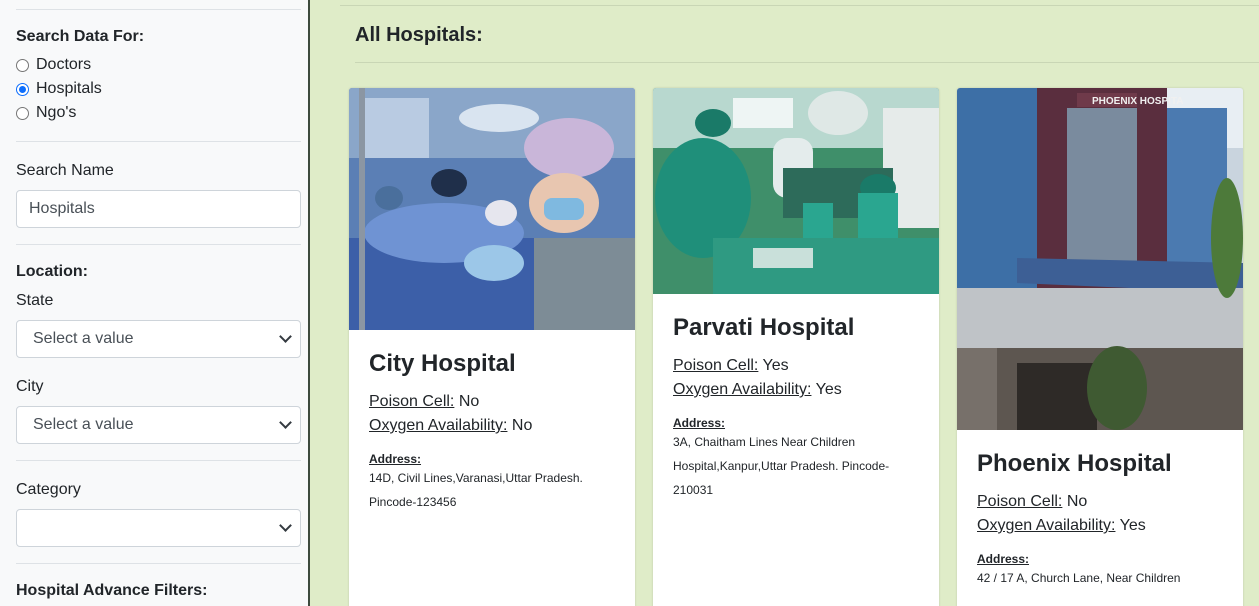  I want to click on hospital-name: City Hospital, so click(442, 363).